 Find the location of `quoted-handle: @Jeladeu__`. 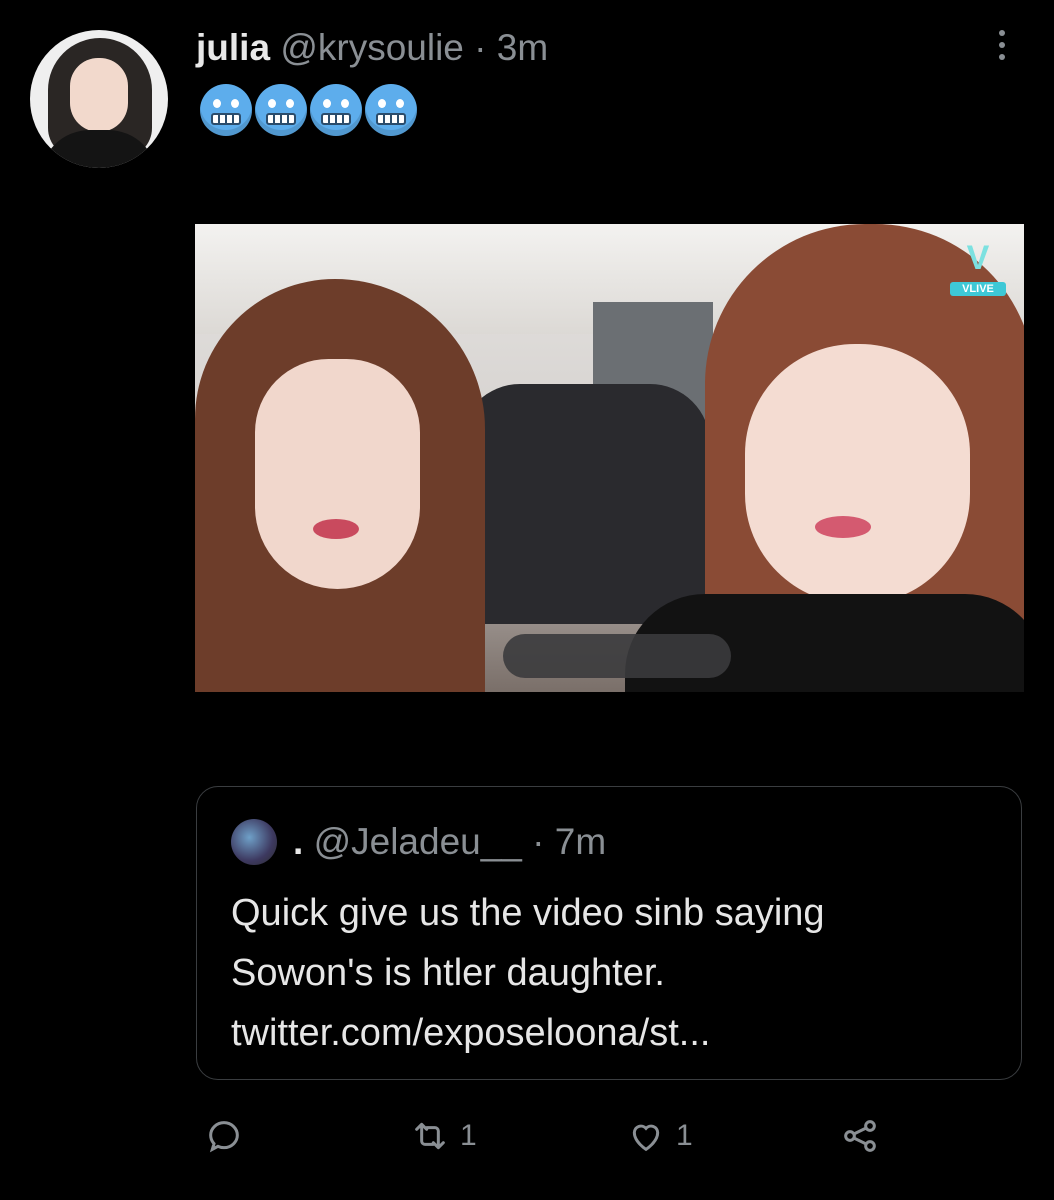

quoted-handle: @Jeladeu__ is located at coordinates (418, 841).